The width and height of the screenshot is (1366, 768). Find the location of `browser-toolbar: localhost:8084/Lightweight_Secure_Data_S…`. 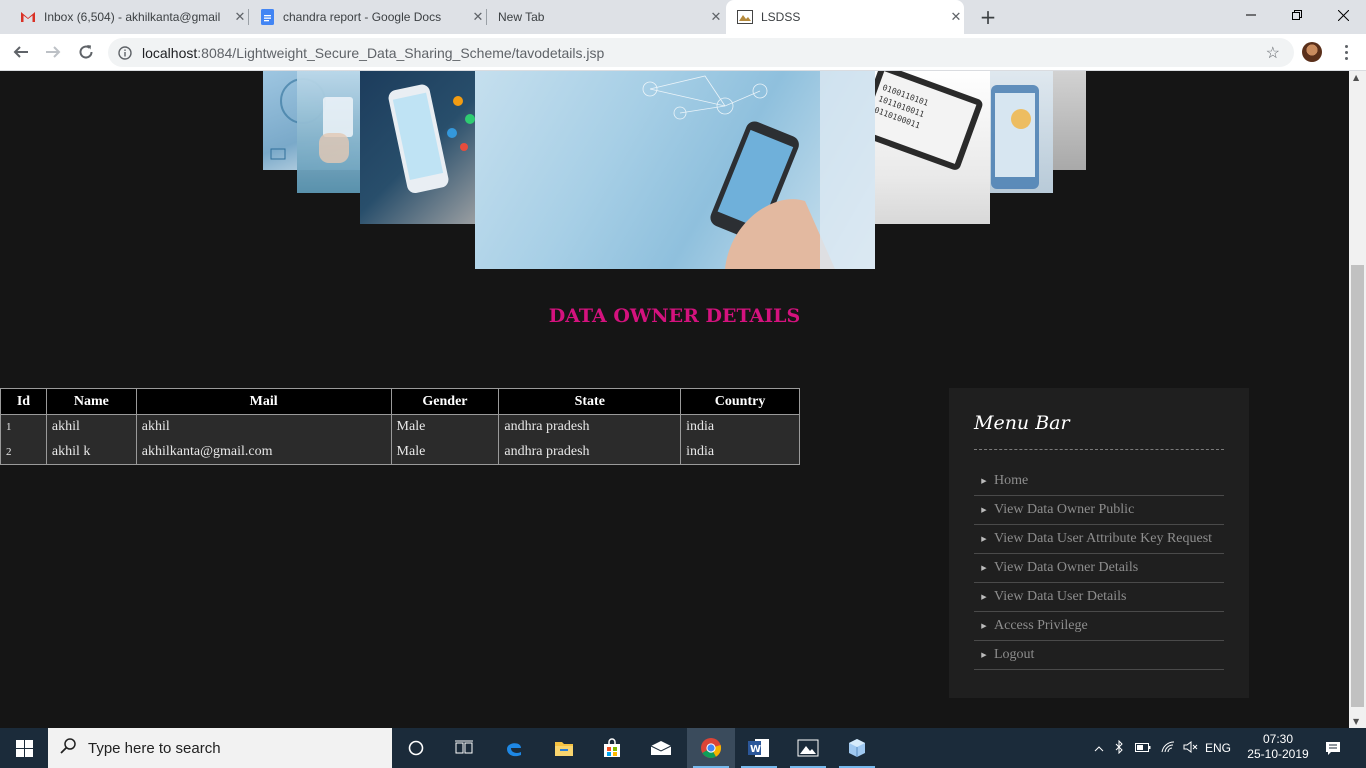

browser-toolbar: localhost:8084/Lightweight_Secure_Data_S… is located at coordinates (683, 52).